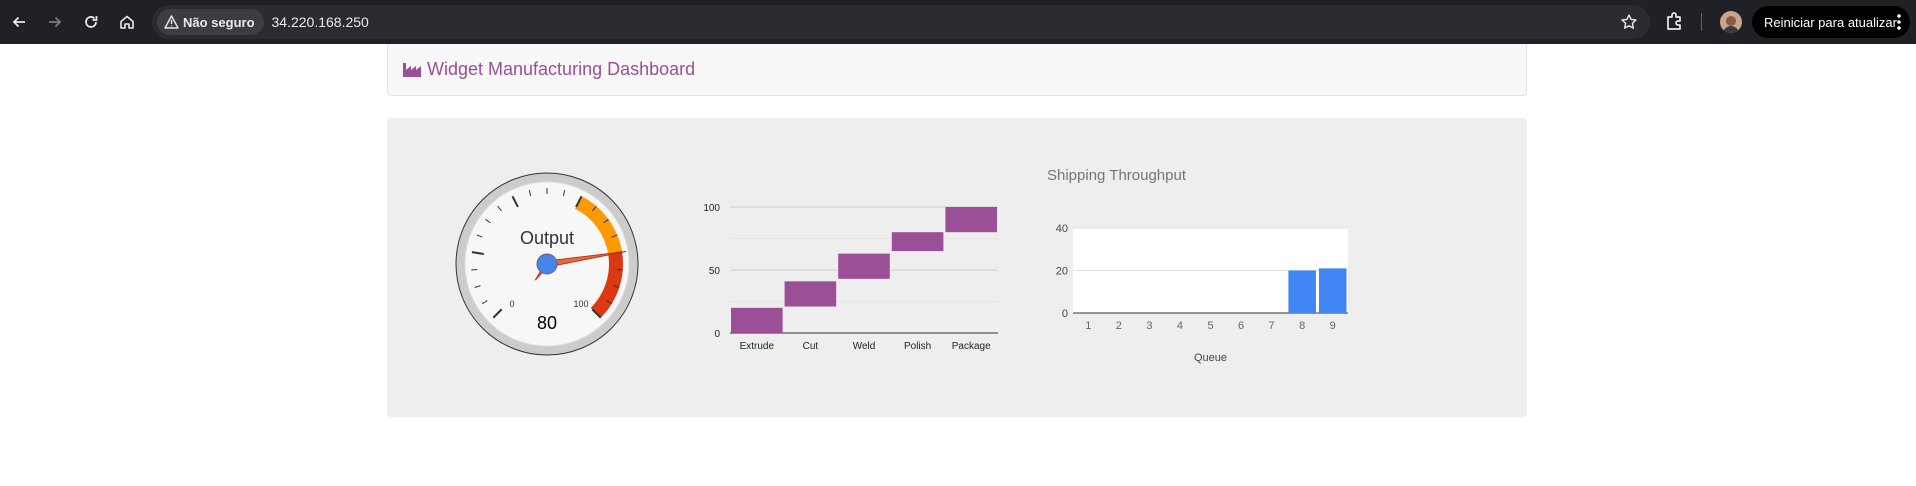 The height and width of the screenshot is (486, 1916). Describe the element at coordinates (1899, 22) in the screenshot. I see `more-vert-icon` at that location.